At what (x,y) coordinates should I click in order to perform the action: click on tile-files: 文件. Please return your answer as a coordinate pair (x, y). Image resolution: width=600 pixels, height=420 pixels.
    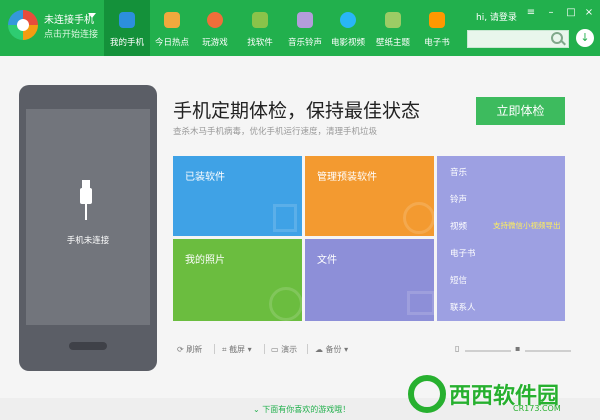
    Looking at the image, I should click on (370, 280).